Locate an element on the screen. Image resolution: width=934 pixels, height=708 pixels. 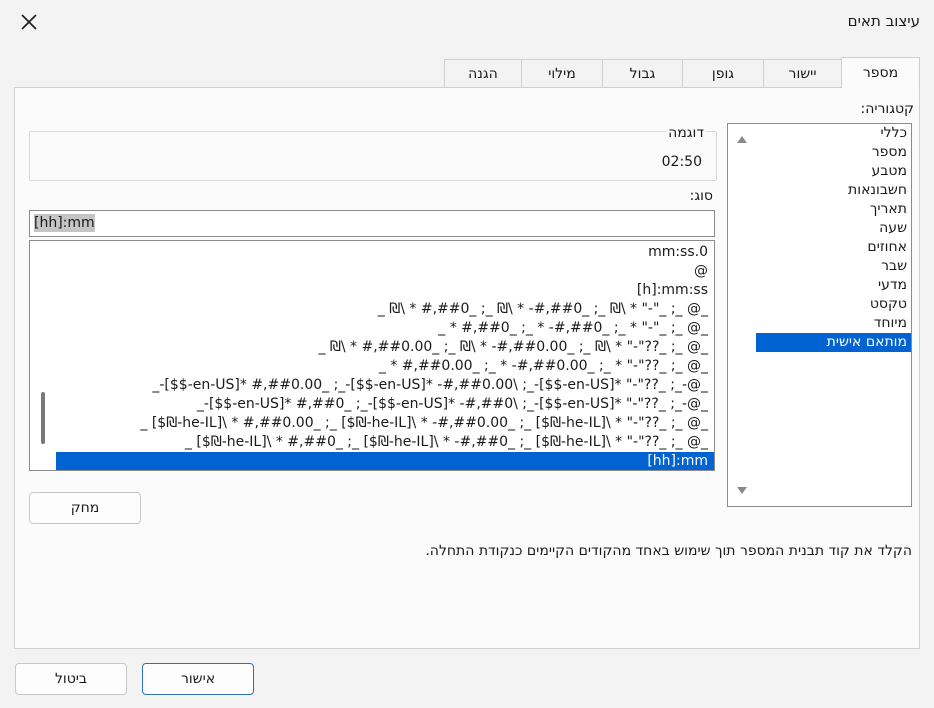
category-label: קטגוריה: is located at coordinates (887, 109).